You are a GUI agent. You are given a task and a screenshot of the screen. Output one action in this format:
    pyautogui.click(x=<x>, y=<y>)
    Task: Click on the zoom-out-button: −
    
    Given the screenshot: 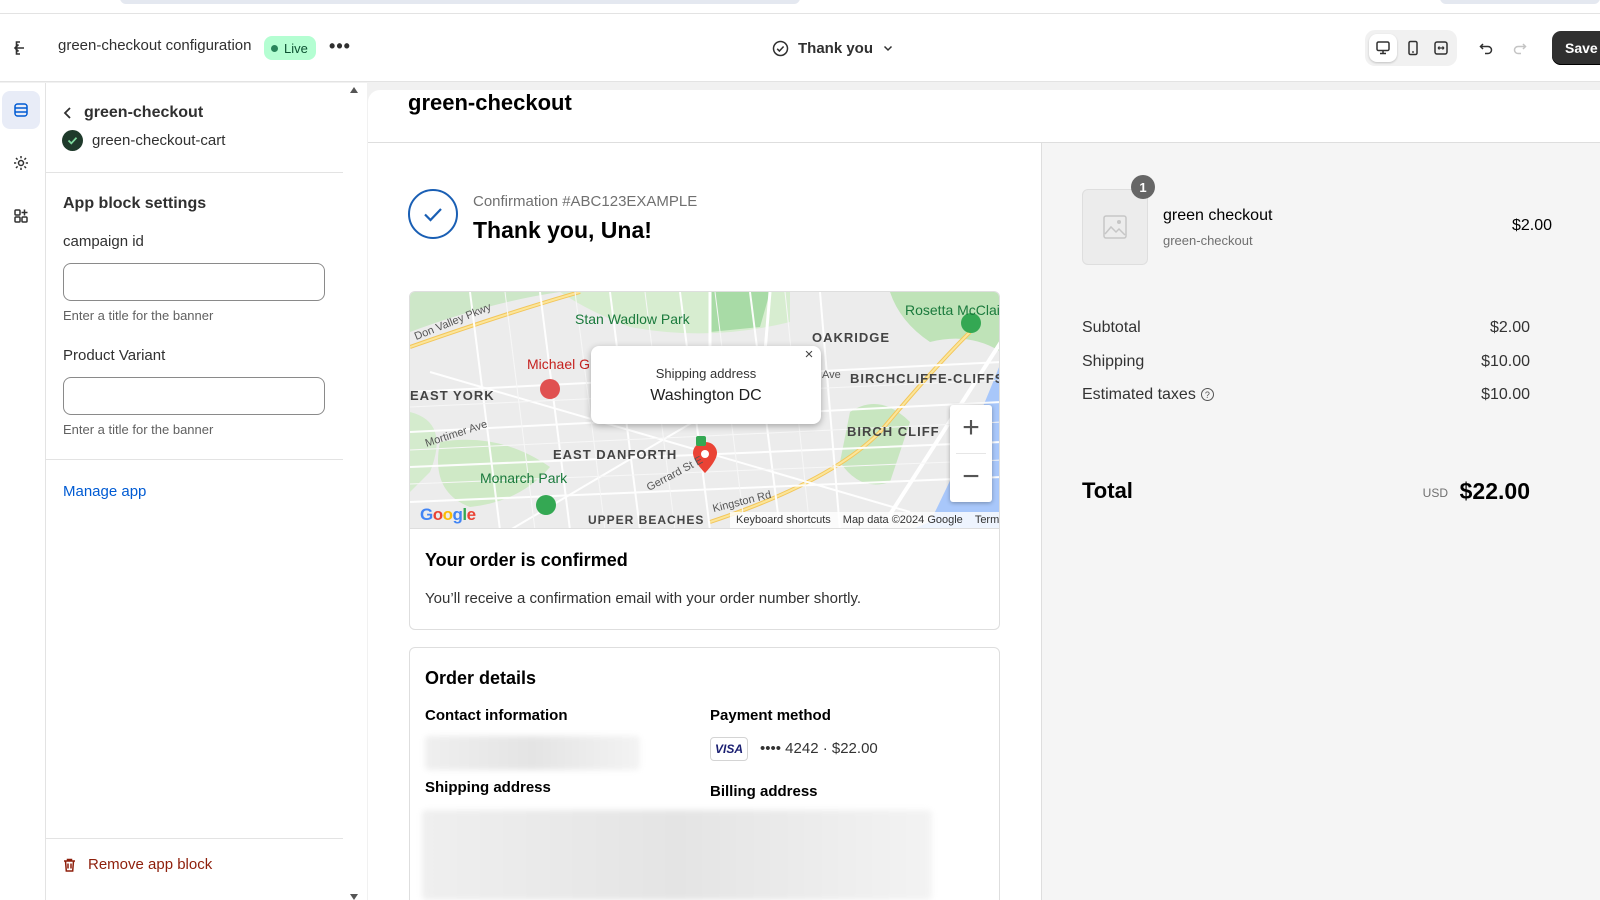 What is the action you would take?
    pyautogui.click(x=971, y=478)
    